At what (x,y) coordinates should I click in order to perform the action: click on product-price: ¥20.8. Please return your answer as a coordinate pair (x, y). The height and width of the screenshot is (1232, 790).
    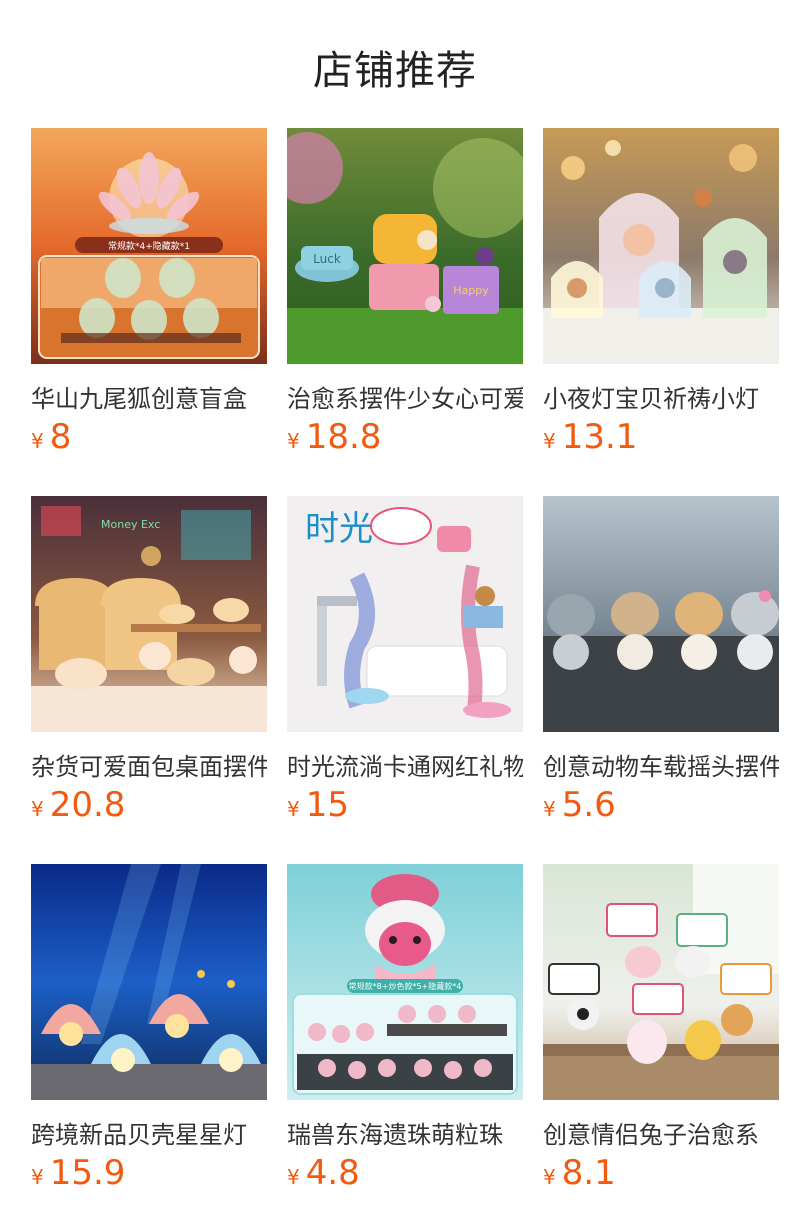
    Looking at the image, I should click on (78, 805).